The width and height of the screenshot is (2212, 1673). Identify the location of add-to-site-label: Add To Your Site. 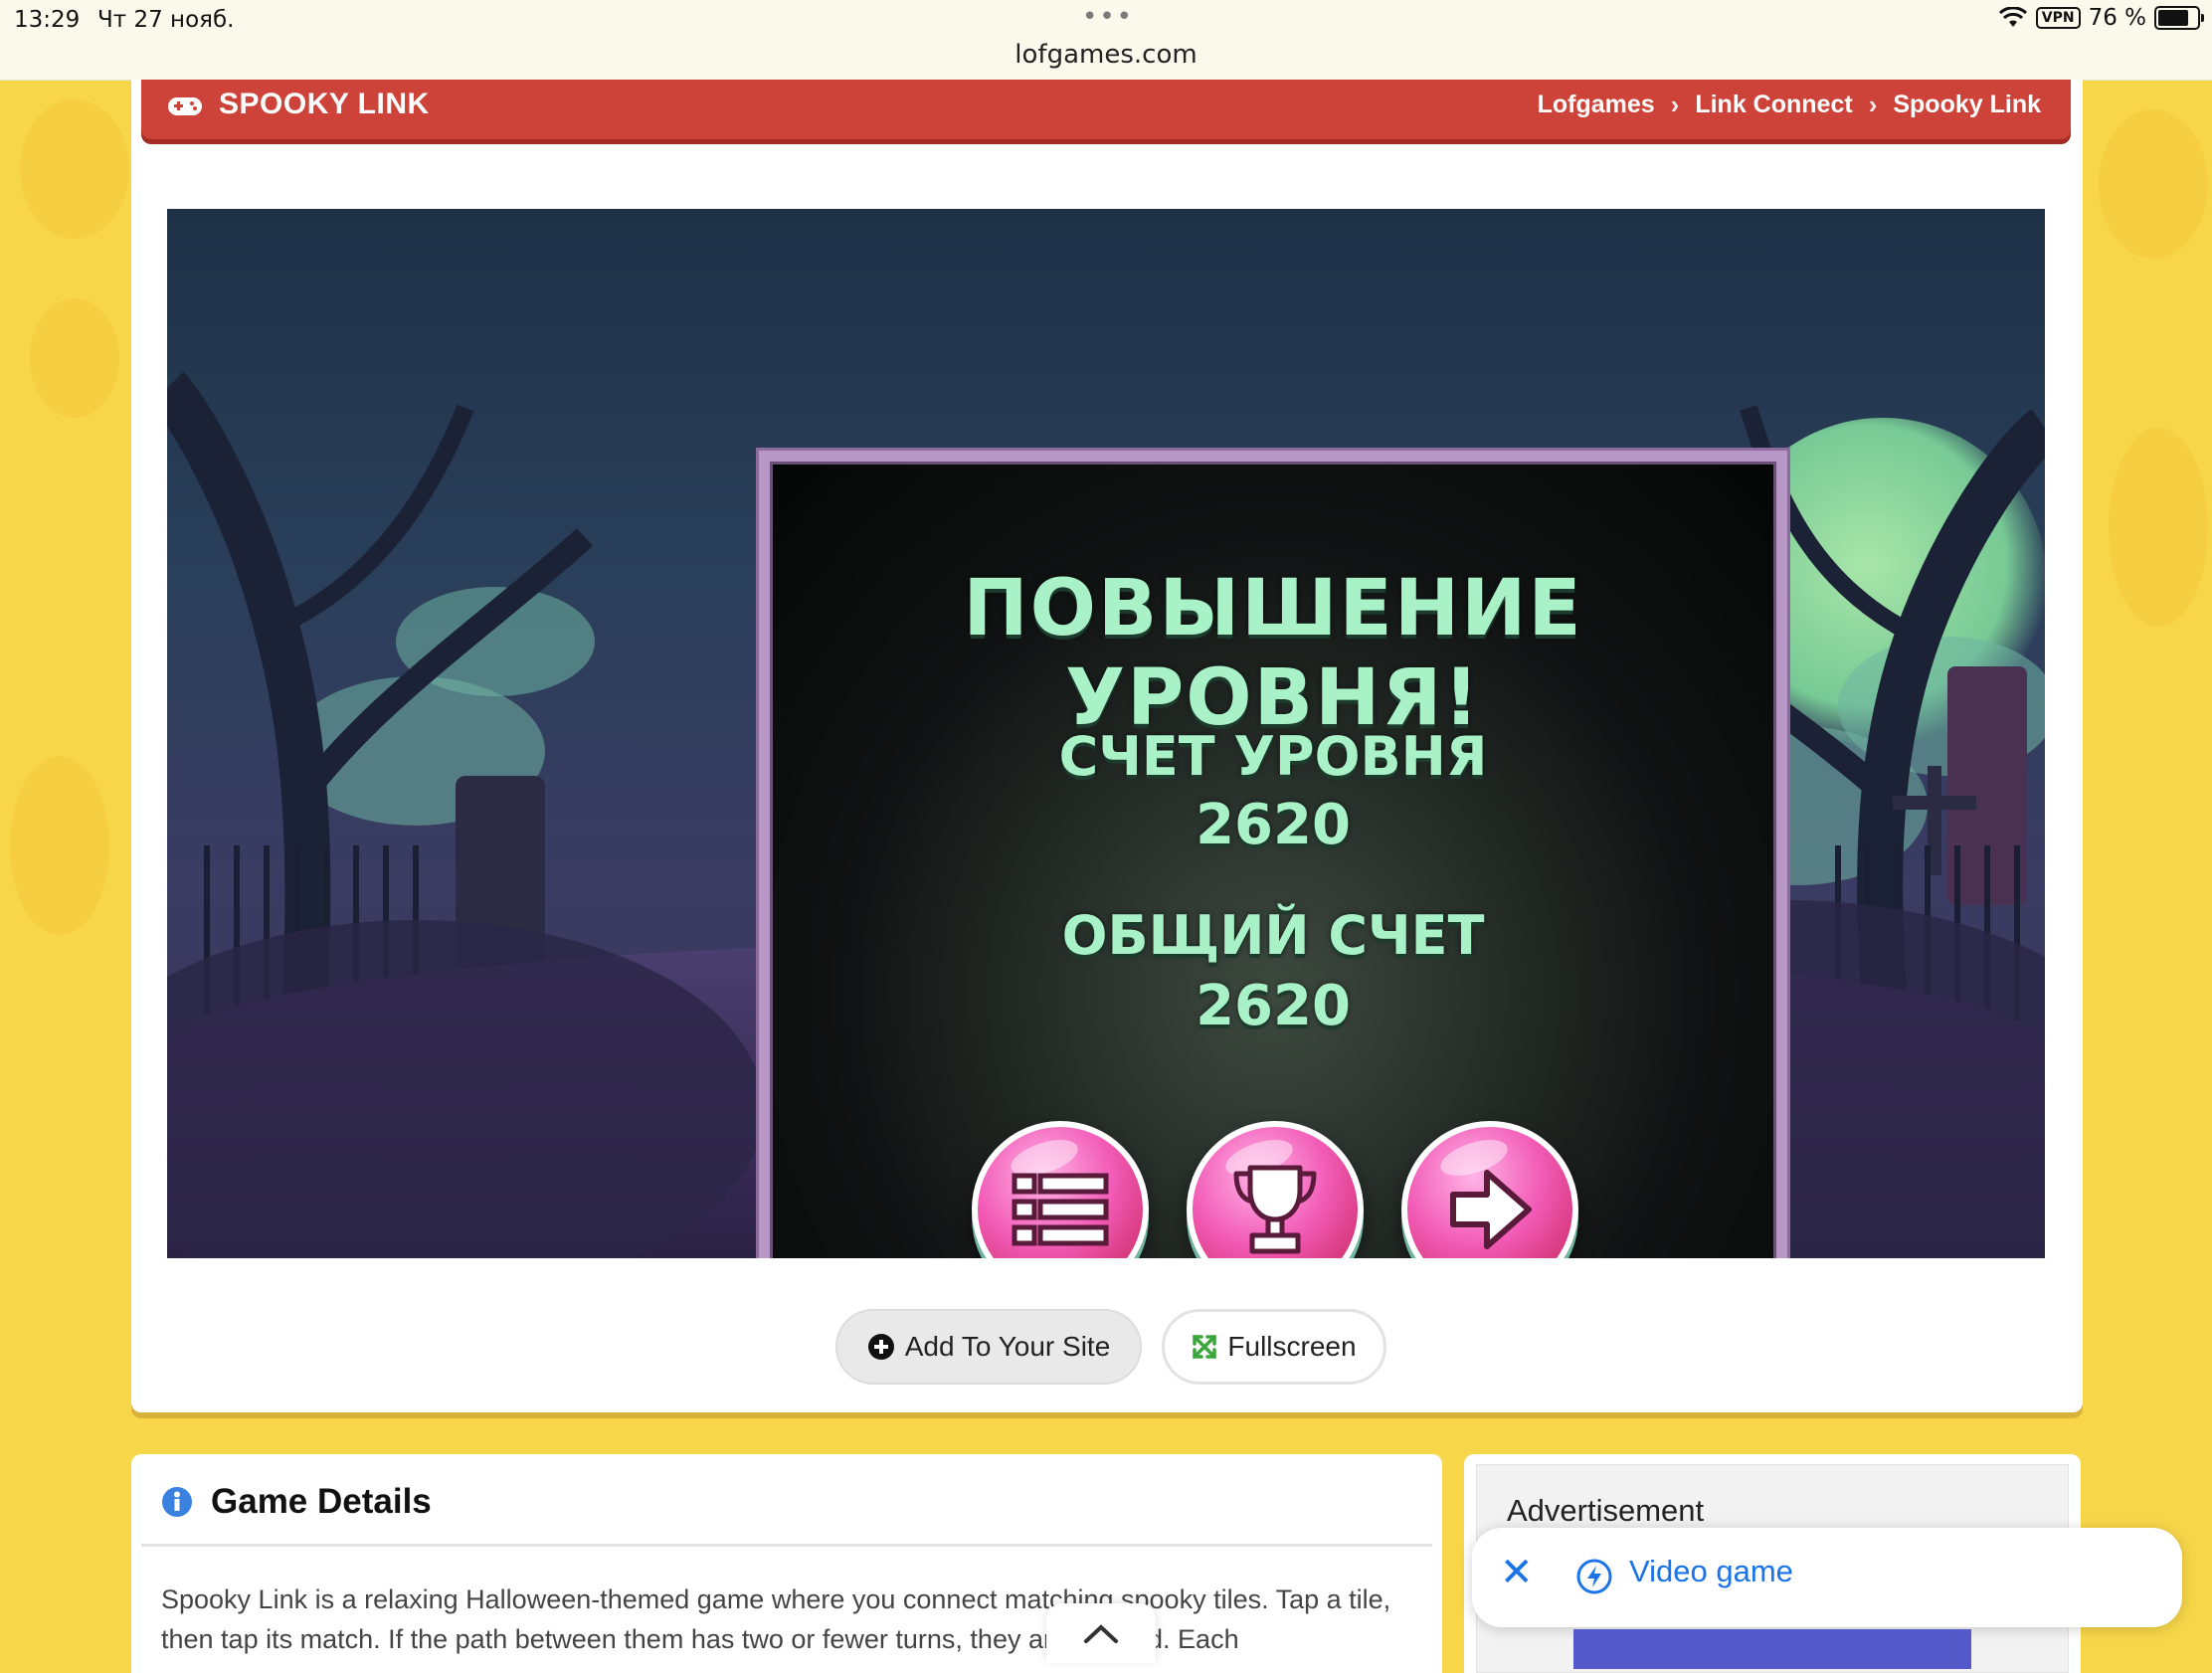
(1007, 1346).